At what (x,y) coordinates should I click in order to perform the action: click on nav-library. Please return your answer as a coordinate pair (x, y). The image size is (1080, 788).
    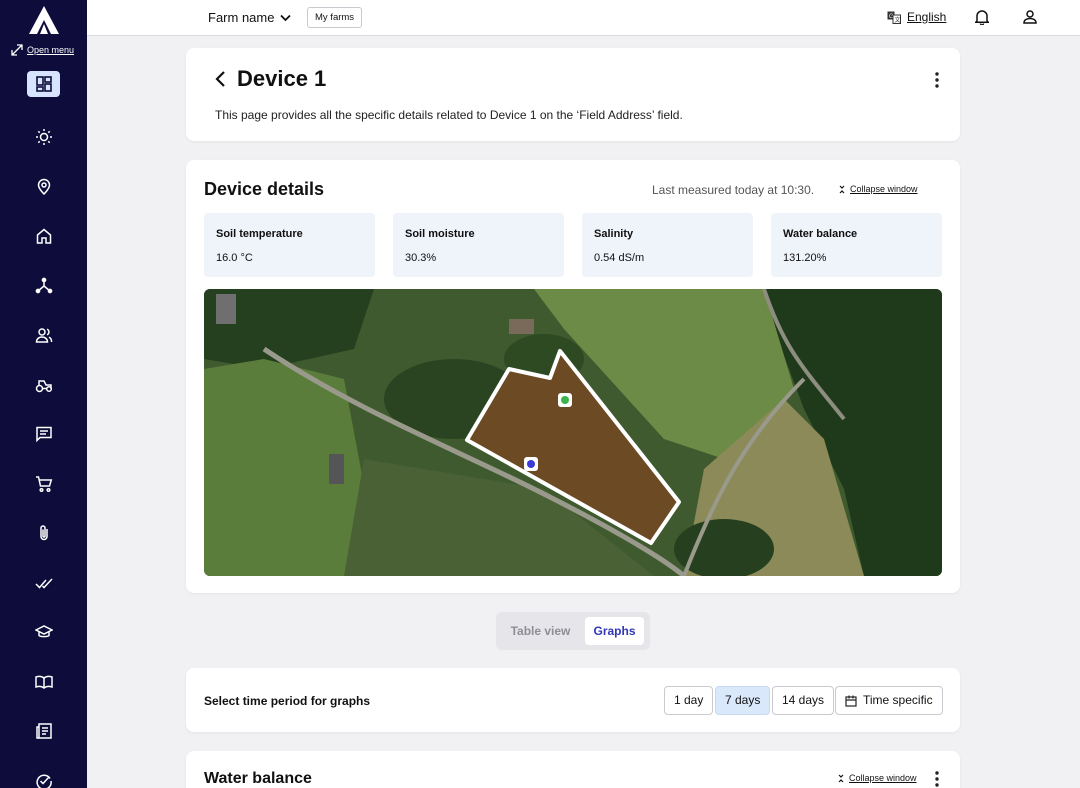
    Looking at the image, I should click on (43, 682).